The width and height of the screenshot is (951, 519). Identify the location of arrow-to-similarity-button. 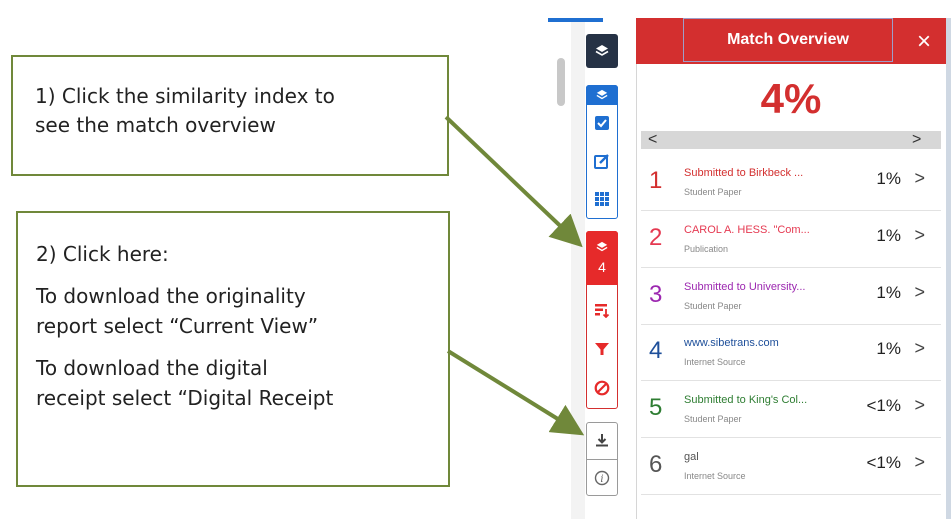
(513, 181).